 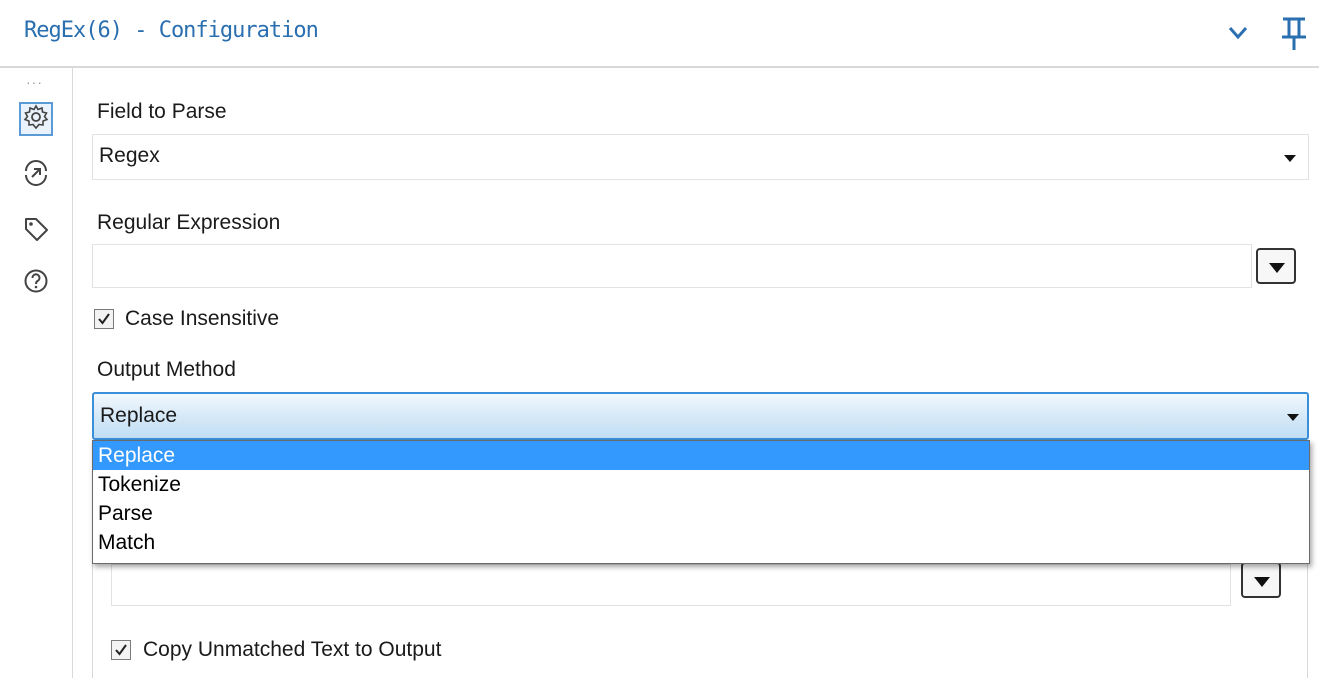 What do you see at coordinates (701, 484) in the screenshot?
I see `option-tokenize: Tokenize` at bounding box center [701, 484].